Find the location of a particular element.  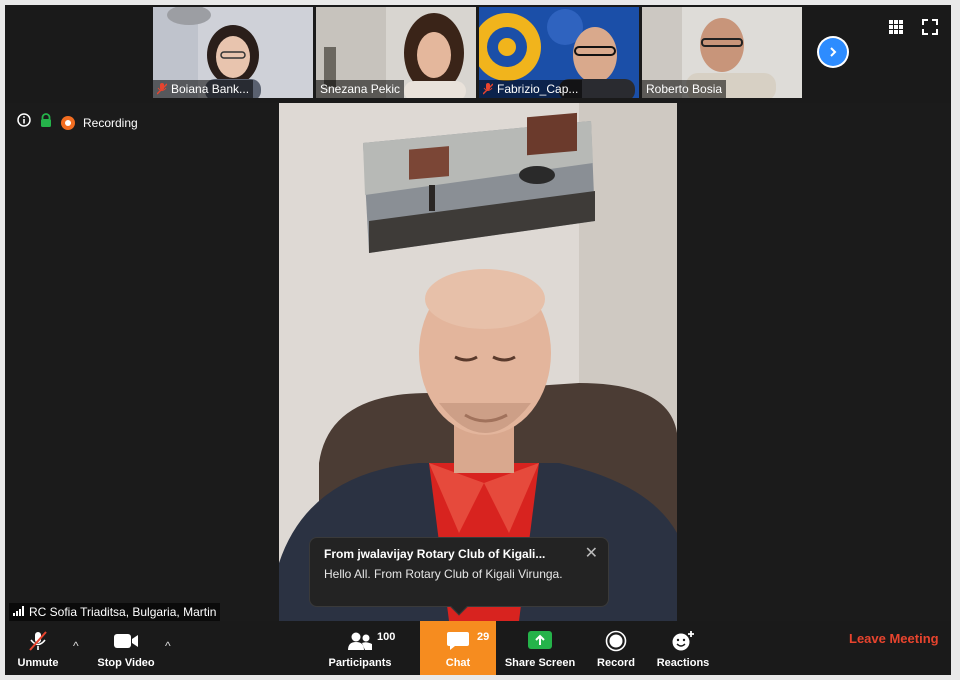

chat-button: Chat is located at coordinates (458, 648).